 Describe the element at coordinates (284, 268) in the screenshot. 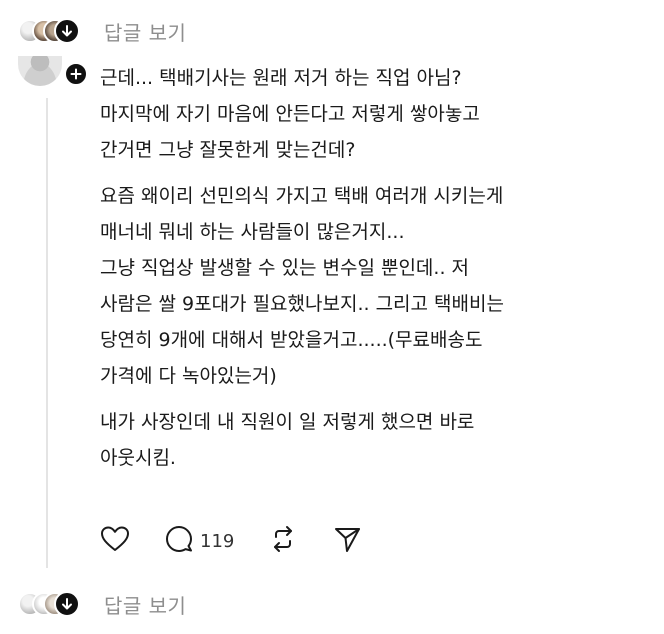

I see `comment-line: 그냥 직업상 발생할 수 있는 변수일 뿐인데.. 저` at that location.